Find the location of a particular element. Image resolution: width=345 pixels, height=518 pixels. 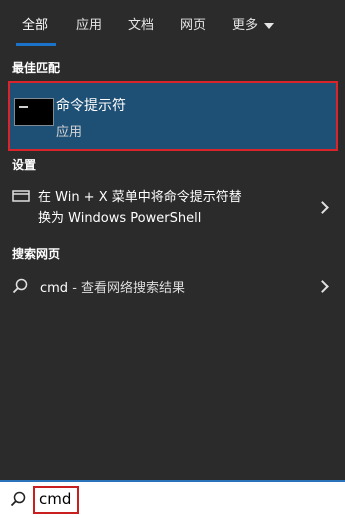

best-match-subtitle: 应用 is located at coordinates (69, 132).